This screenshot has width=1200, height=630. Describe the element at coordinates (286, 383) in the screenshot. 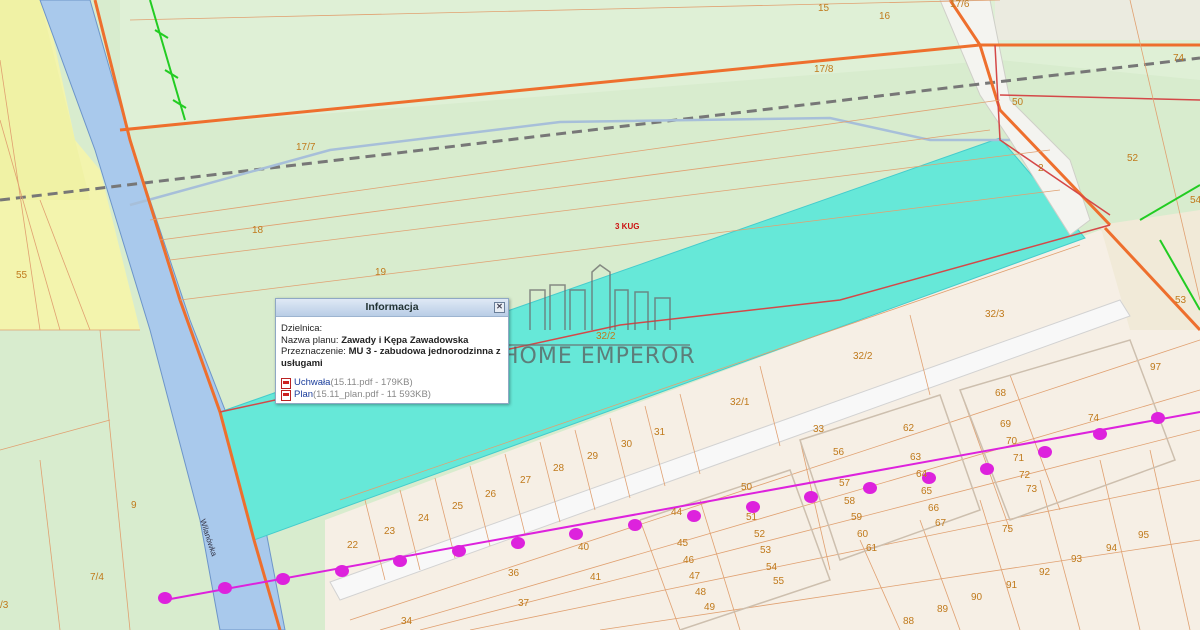

I see `pdf-icon` at that location.